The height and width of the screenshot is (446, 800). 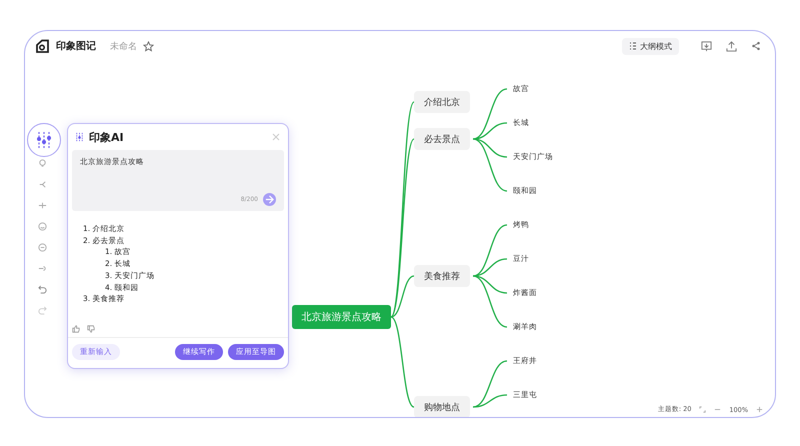 What do you see at coordinates (42, 289) in the screenshot?
I see `undo-icon` at bounding box center [42, 289].